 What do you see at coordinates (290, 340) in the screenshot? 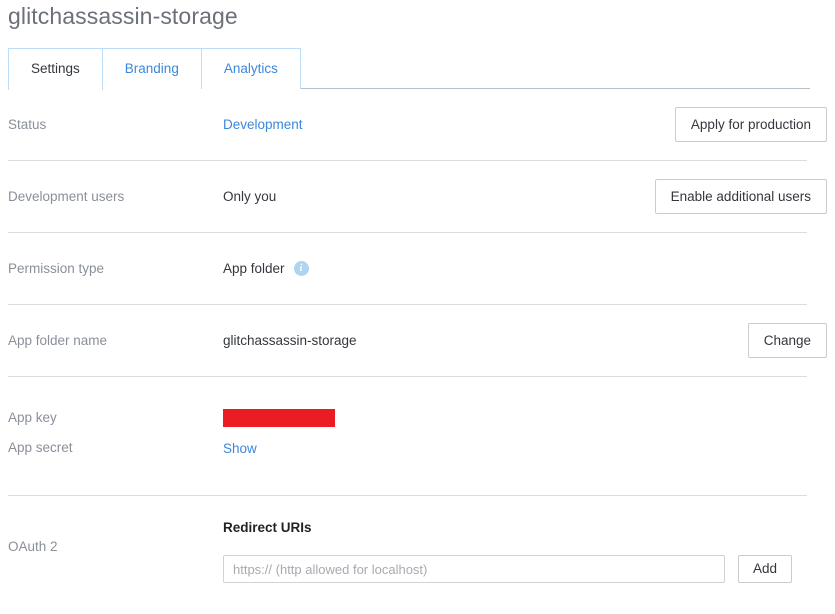
I see `row-app-folder-name-value: glitchassassin-storage` at bounding box center [290, 340].